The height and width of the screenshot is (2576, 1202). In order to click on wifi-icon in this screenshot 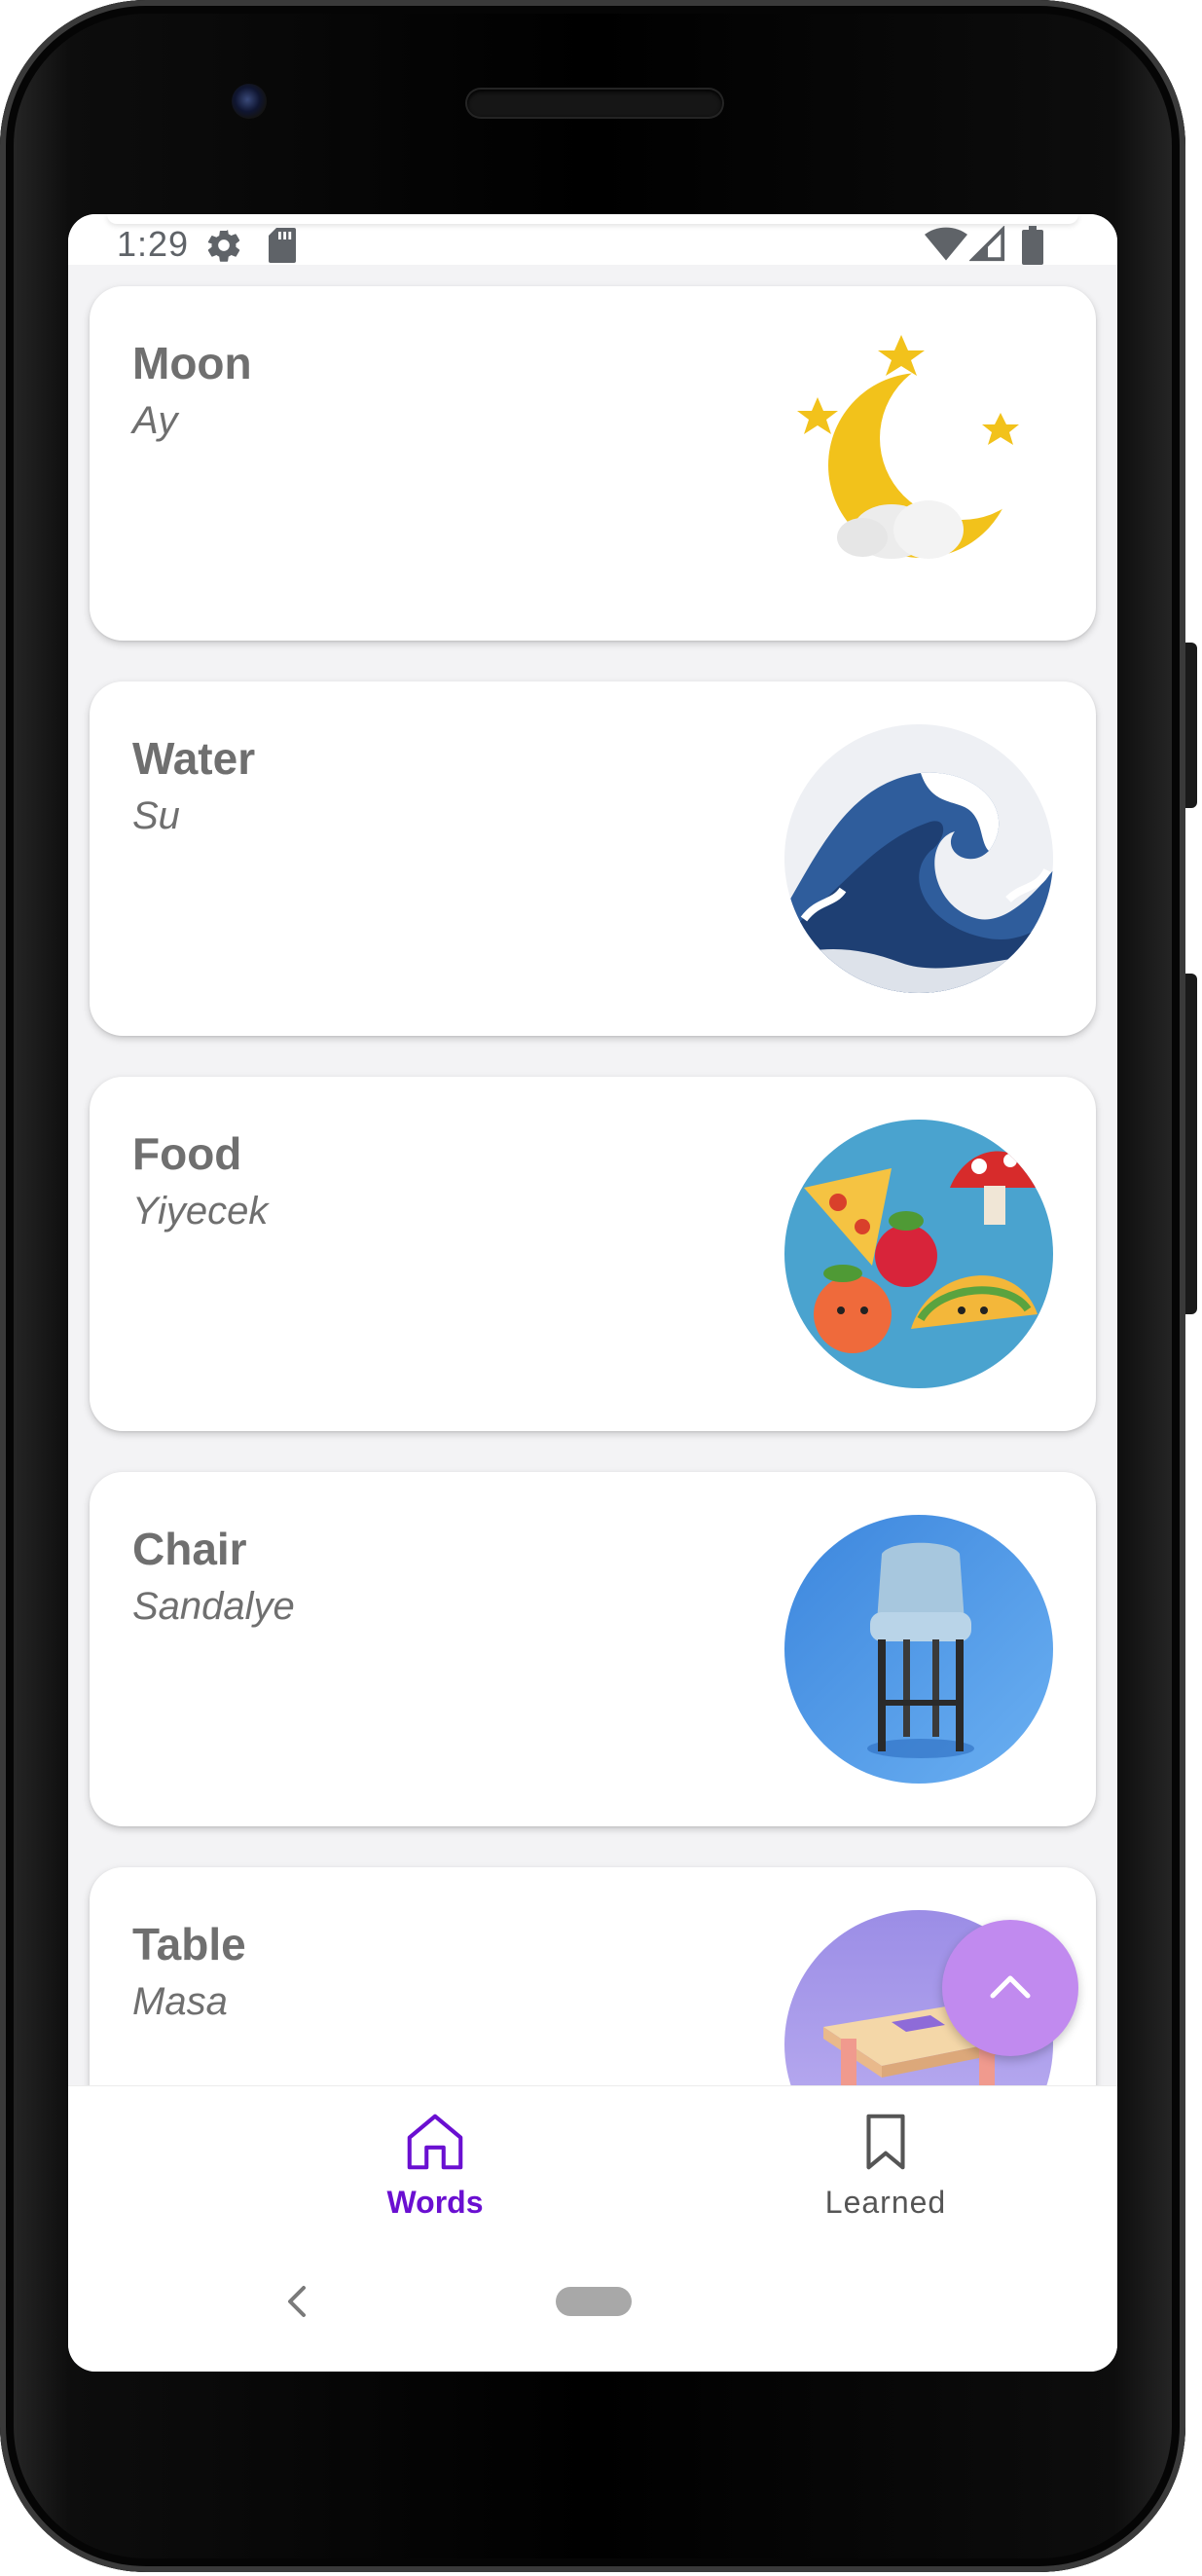, I will do `click(946, 247)`.